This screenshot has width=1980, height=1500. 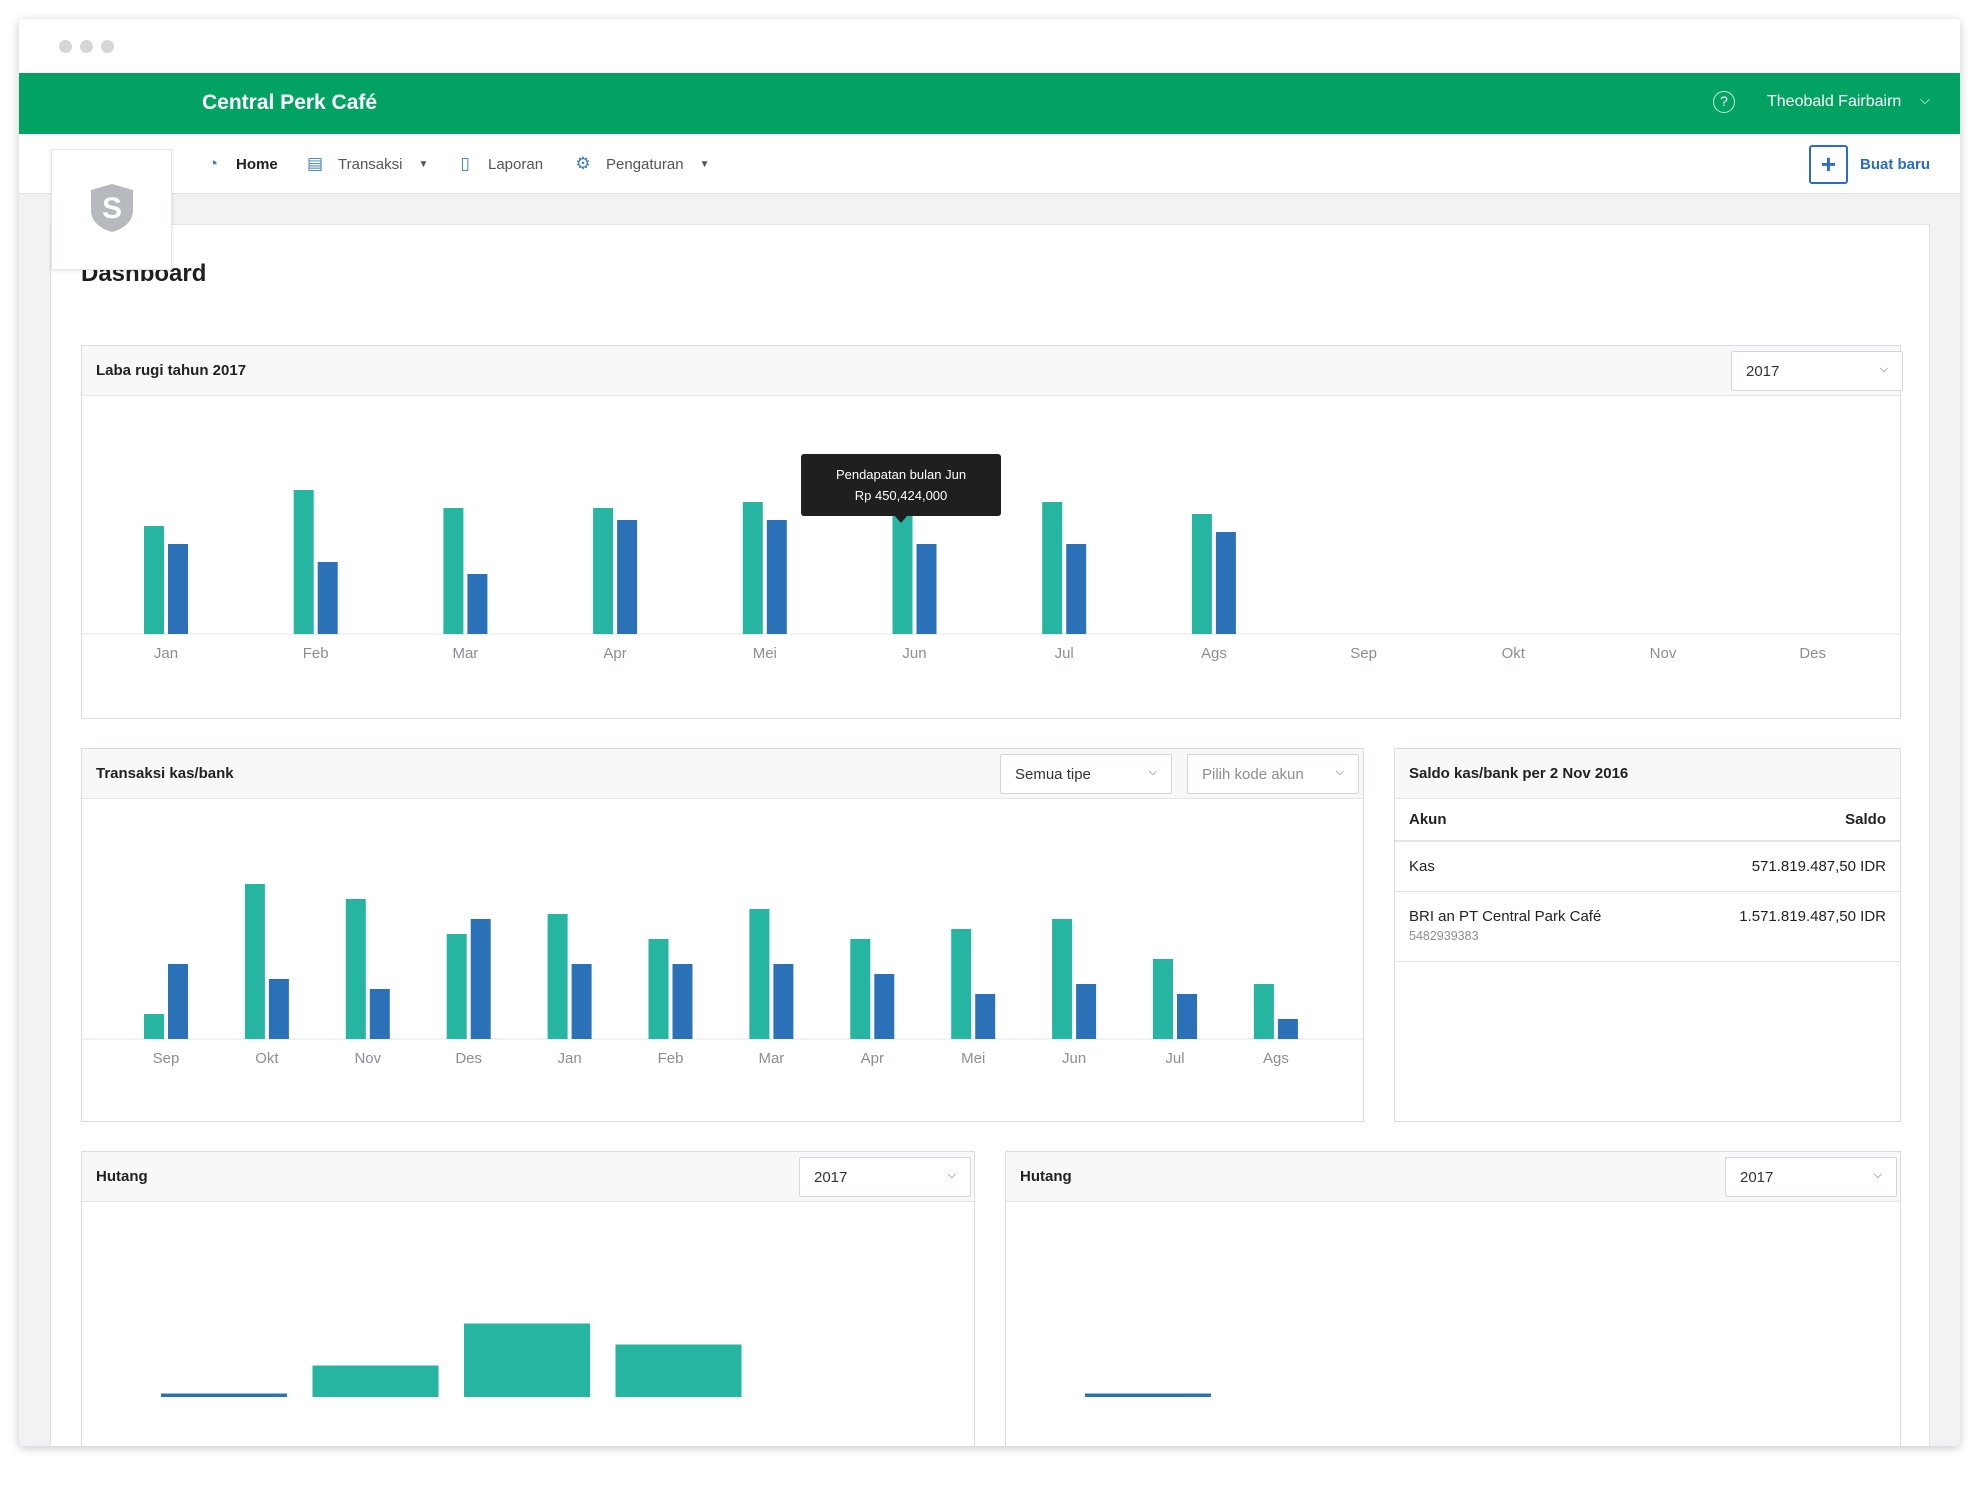 I want to click on document-icon: ▯, so click(x=465, y=163).